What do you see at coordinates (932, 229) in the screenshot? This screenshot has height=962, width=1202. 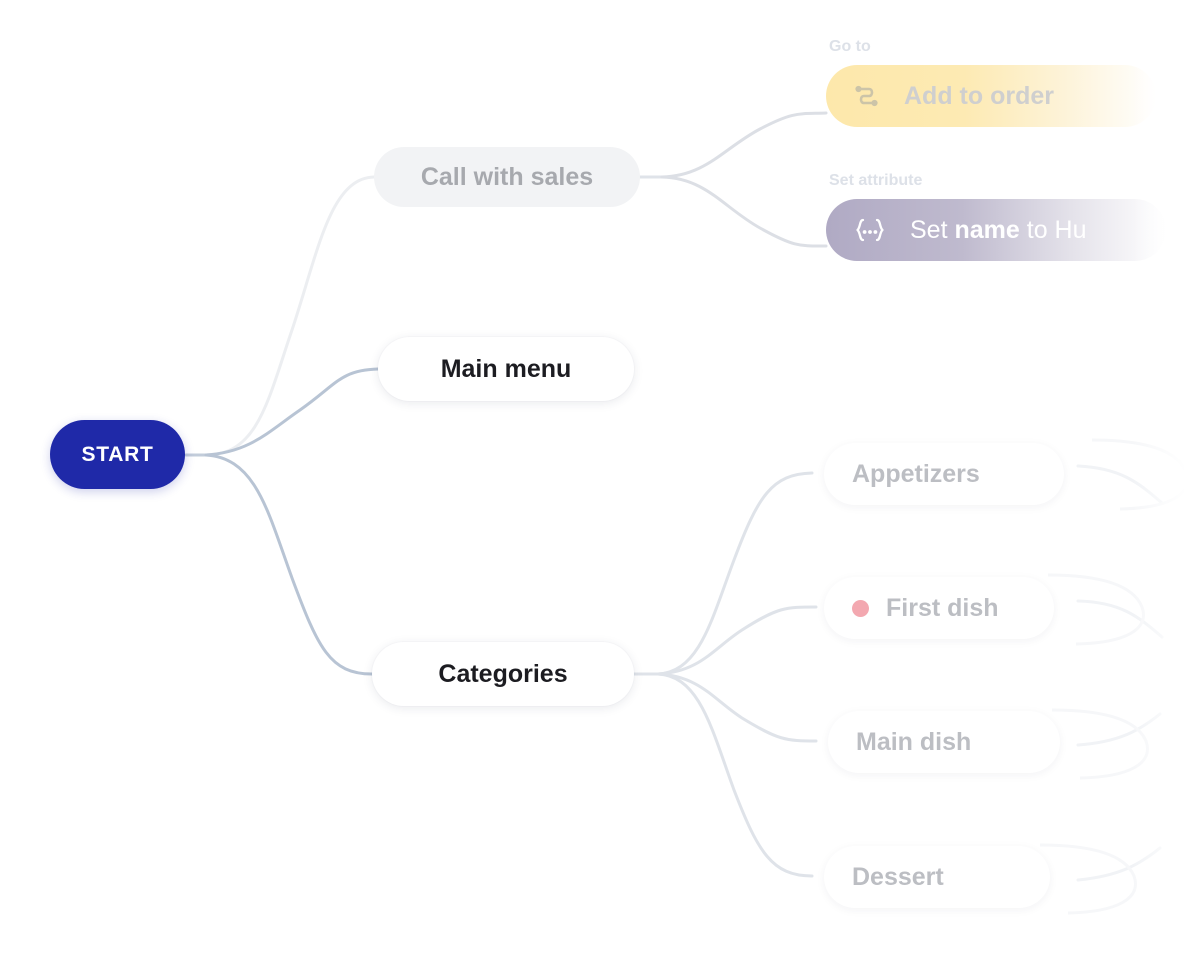 I see `chip-set-attribute-prefix: Set` at bounding box center [932, 229].